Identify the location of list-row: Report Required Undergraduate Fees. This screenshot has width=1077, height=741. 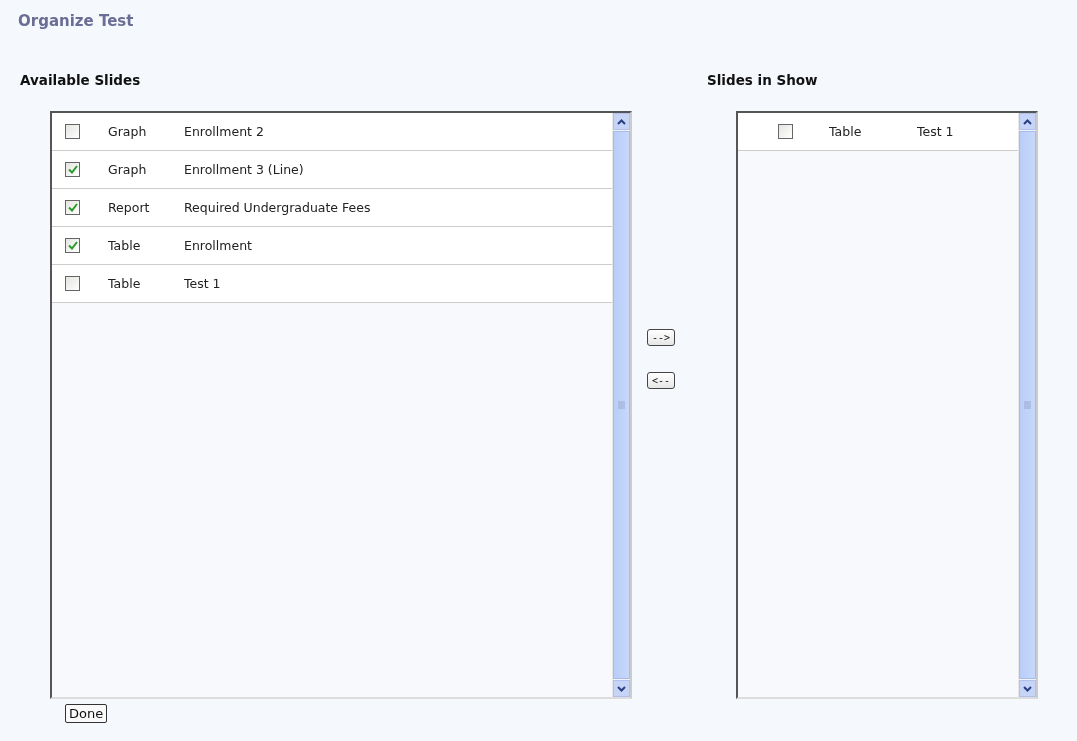
(332, 208).